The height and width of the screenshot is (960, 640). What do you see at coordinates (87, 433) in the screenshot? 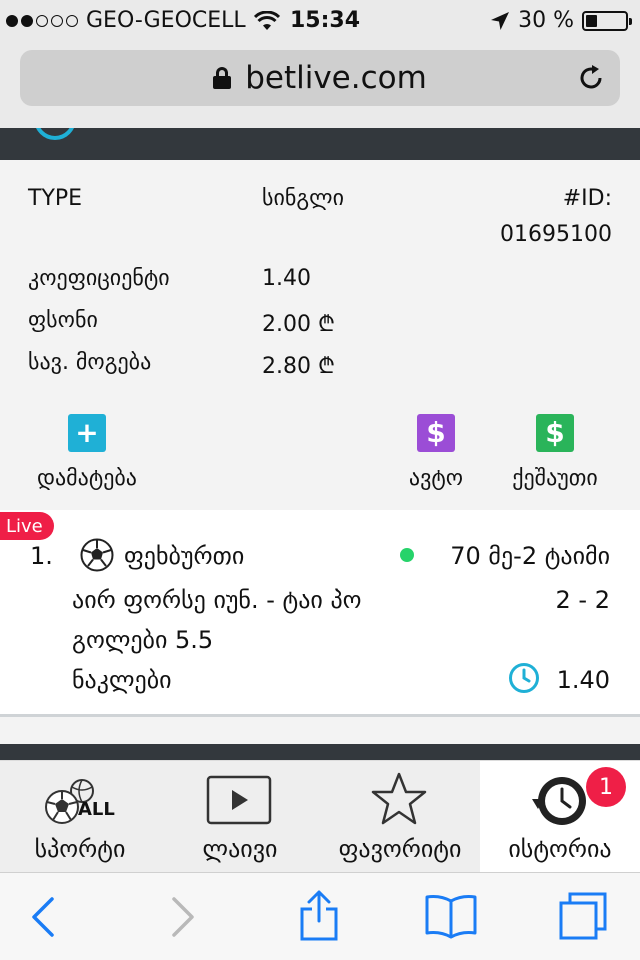
I see `plus-icon: +` at bounding box center [87, 433].